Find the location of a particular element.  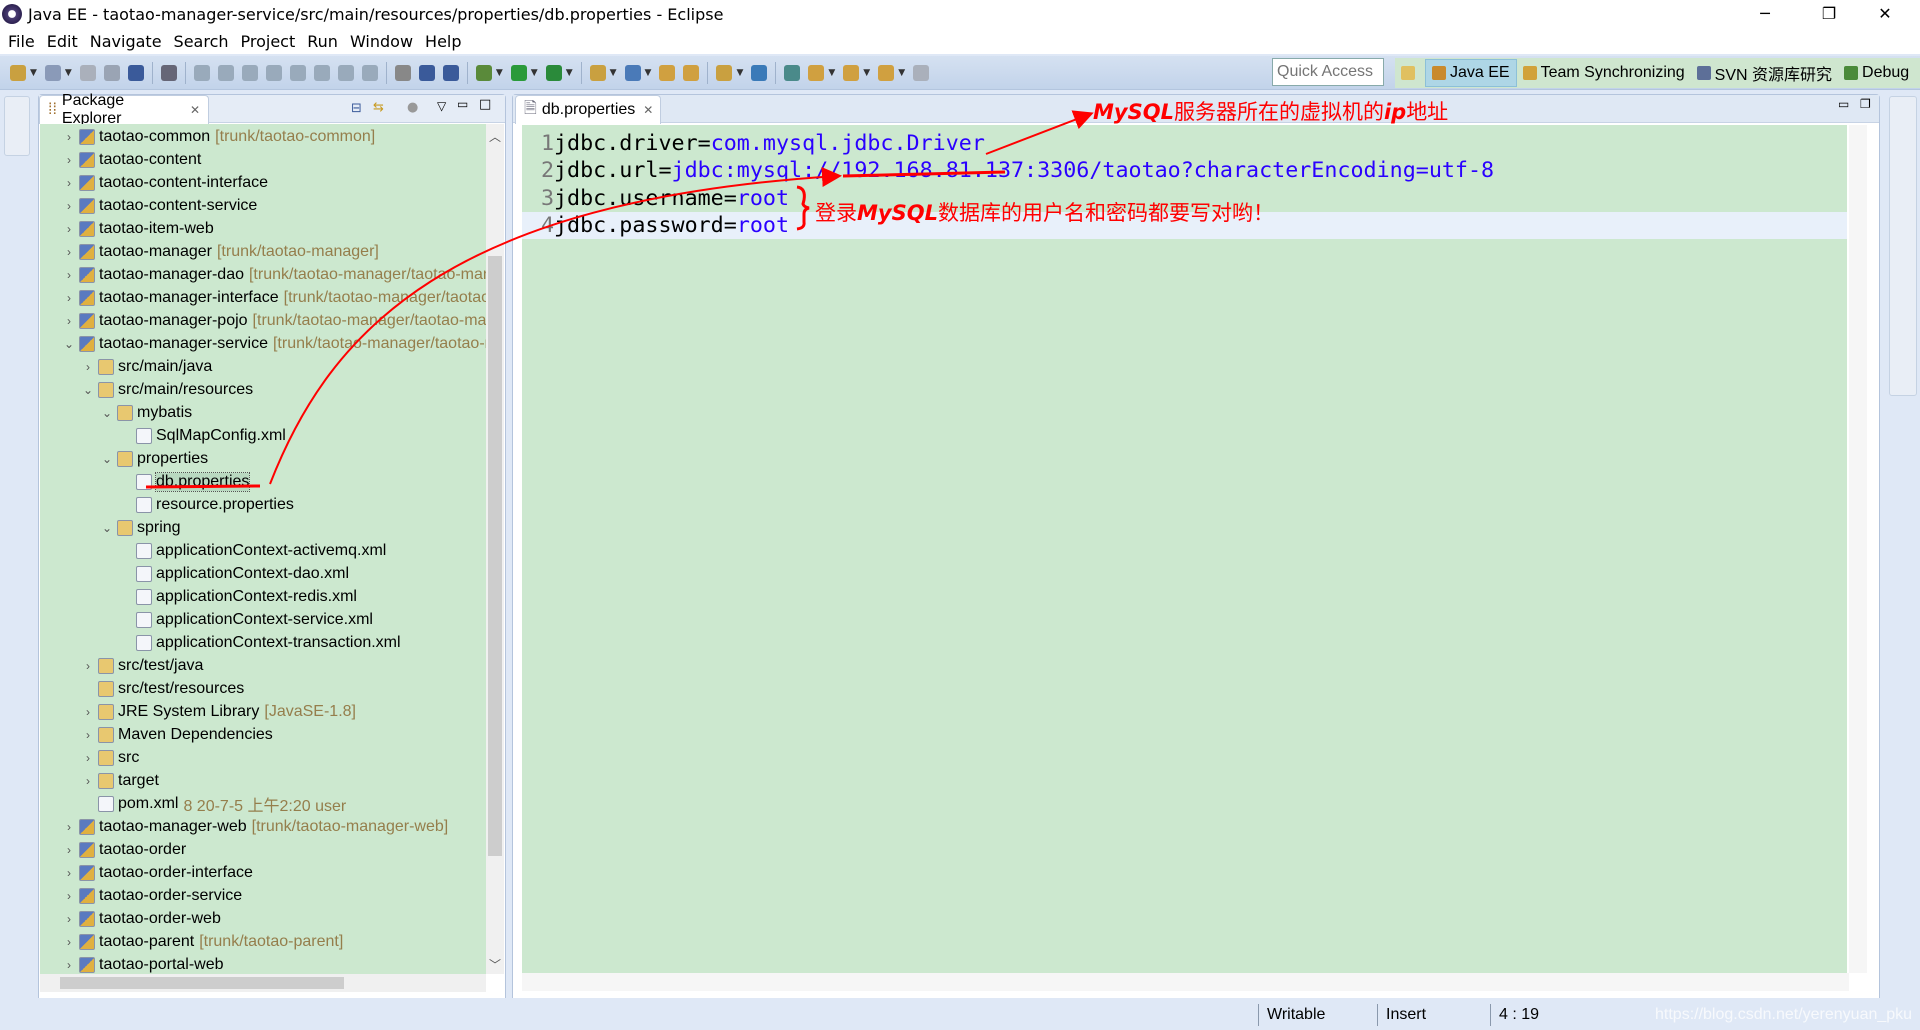

tree-item: src/test/resources is located at coordinates (162, 688).